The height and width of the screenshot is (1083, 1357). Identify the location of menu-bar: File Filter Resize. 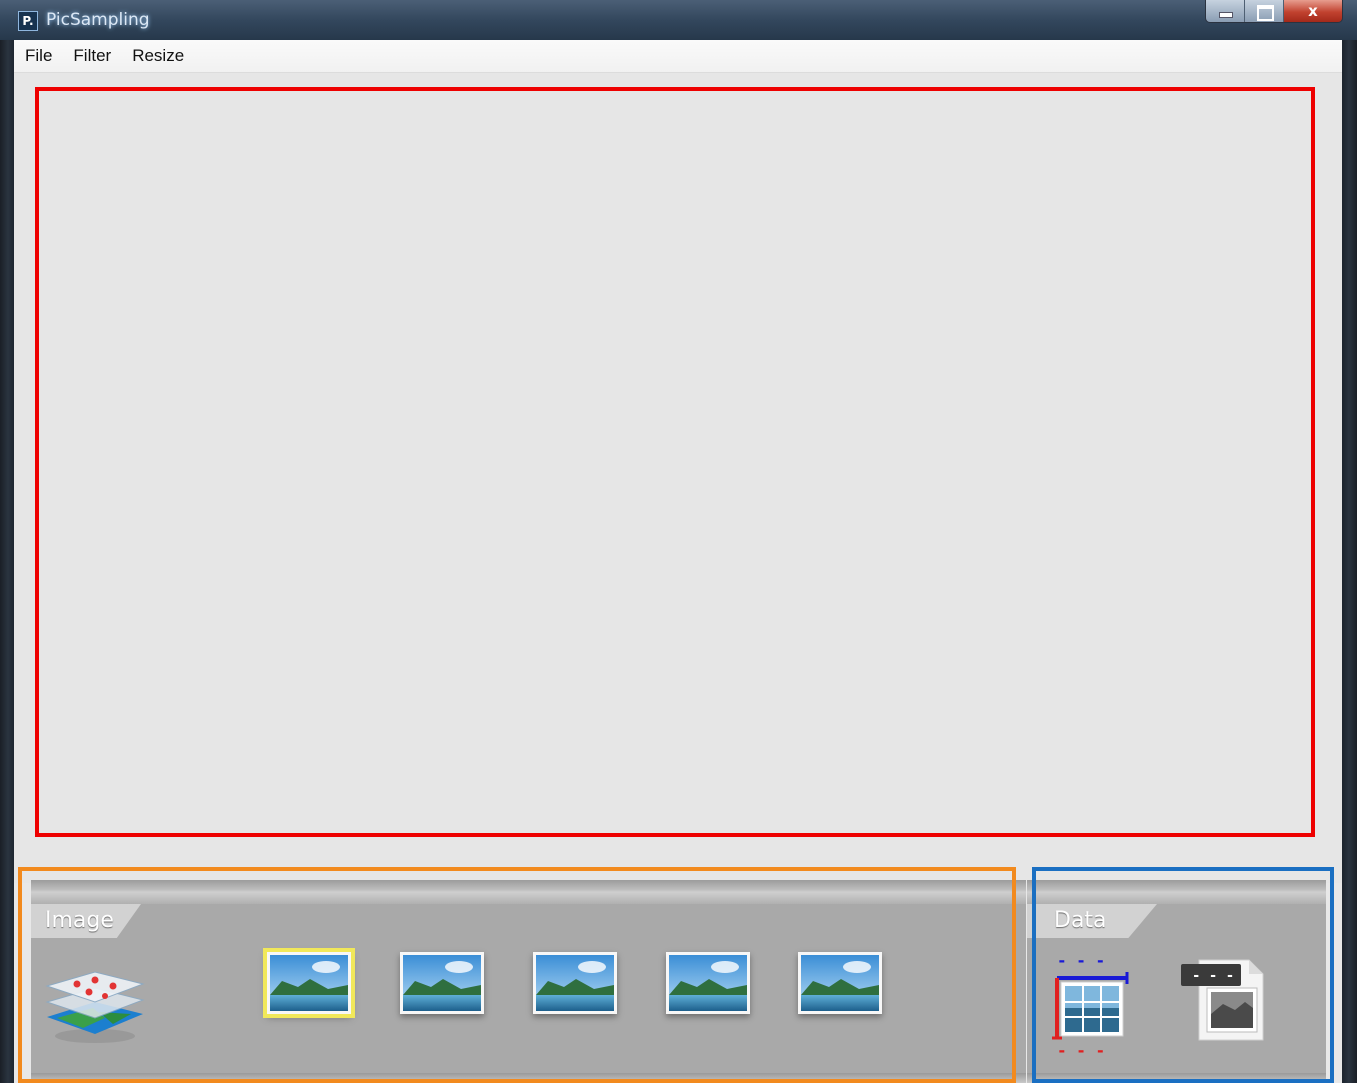
(678, 56).